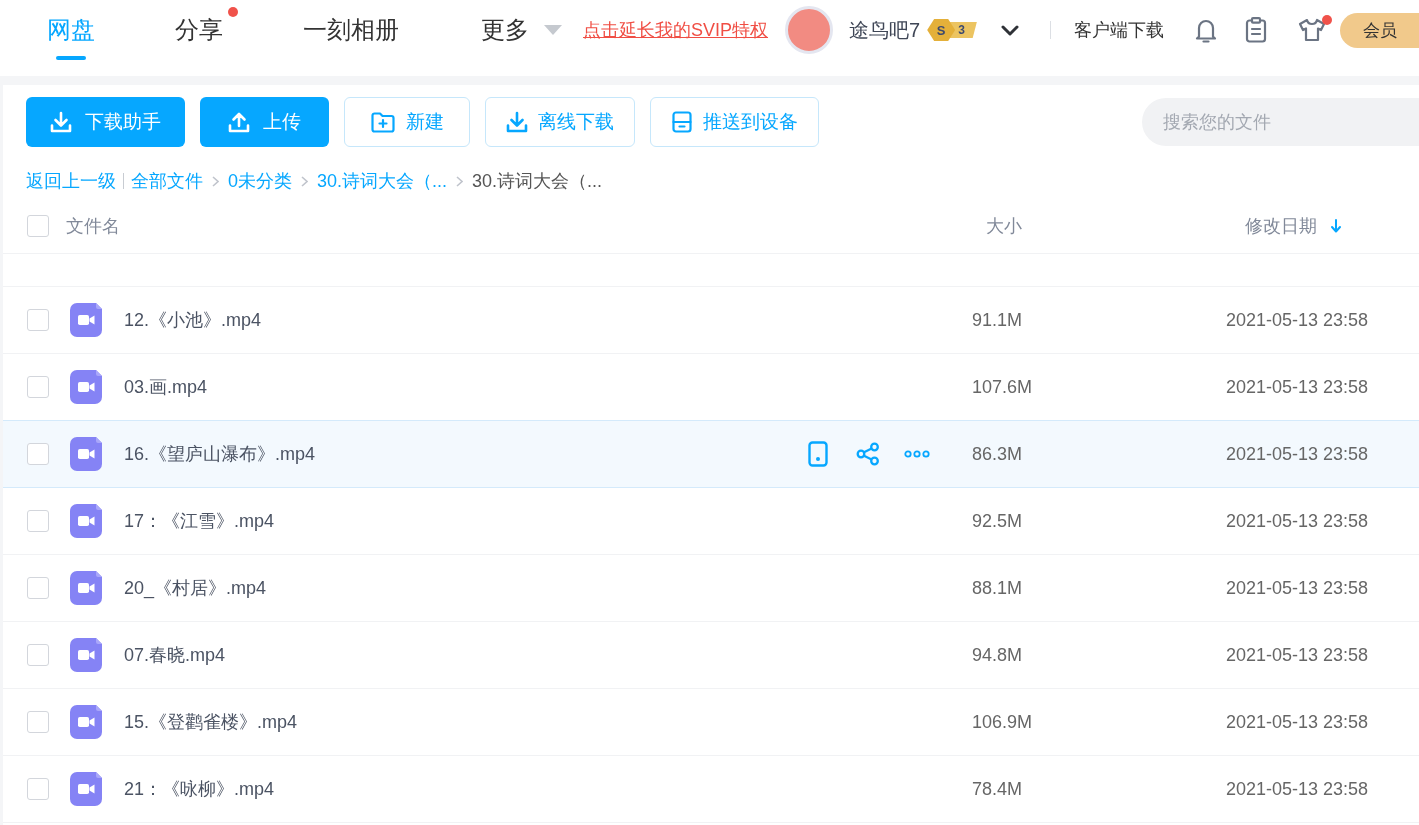 Image resolution: width=1419 pixels, height=825 pixels. Describe the element at coordinates (1009, 30) in the screenshot. I see `chevron-down-icon` at that location.